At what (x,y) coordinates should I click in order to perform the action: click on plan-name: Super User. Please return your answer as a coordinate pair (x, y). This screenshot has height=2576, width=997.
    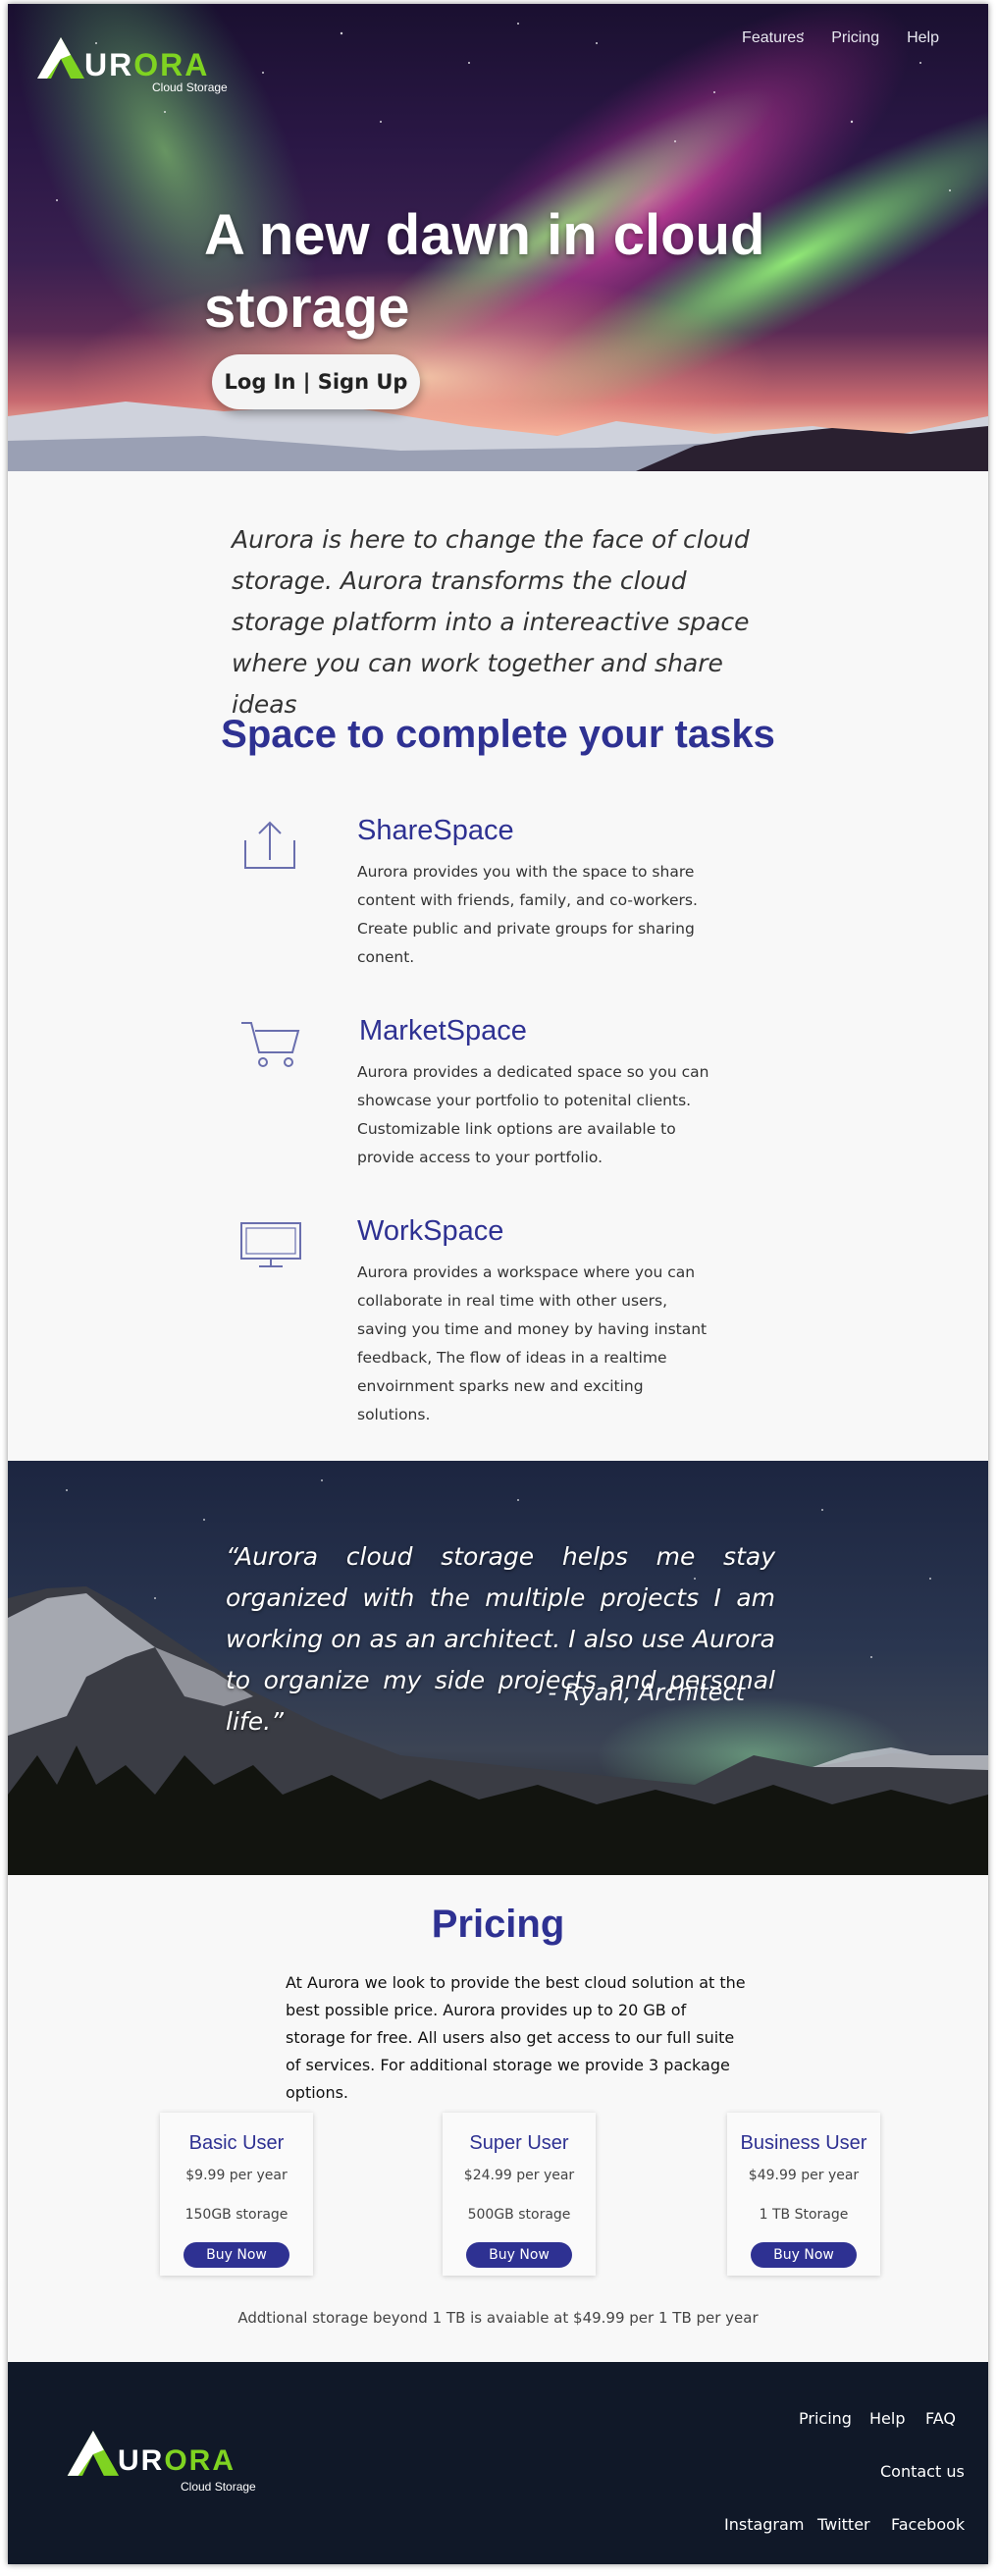
    Looking at the image, I should click on (519, 2143).